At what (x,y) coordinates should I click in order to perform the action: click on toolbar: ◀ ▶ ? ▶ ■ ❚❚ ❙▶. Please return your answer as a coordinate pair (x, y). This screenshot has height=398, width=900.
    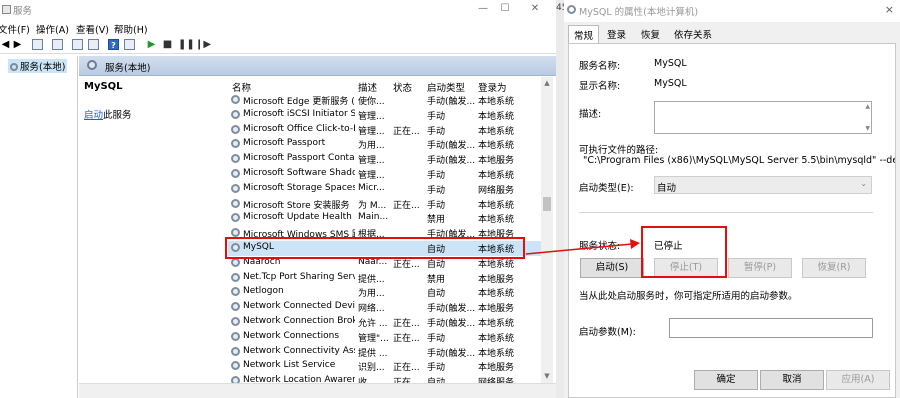
    Looking at the image, I should click on (278, 45).